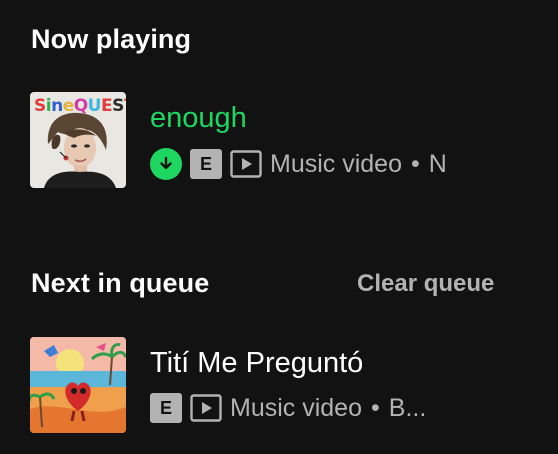 The width and height of the screenshot is (558, 454). I want to click on now-playing-heading: Now playing, so click(111, 39).